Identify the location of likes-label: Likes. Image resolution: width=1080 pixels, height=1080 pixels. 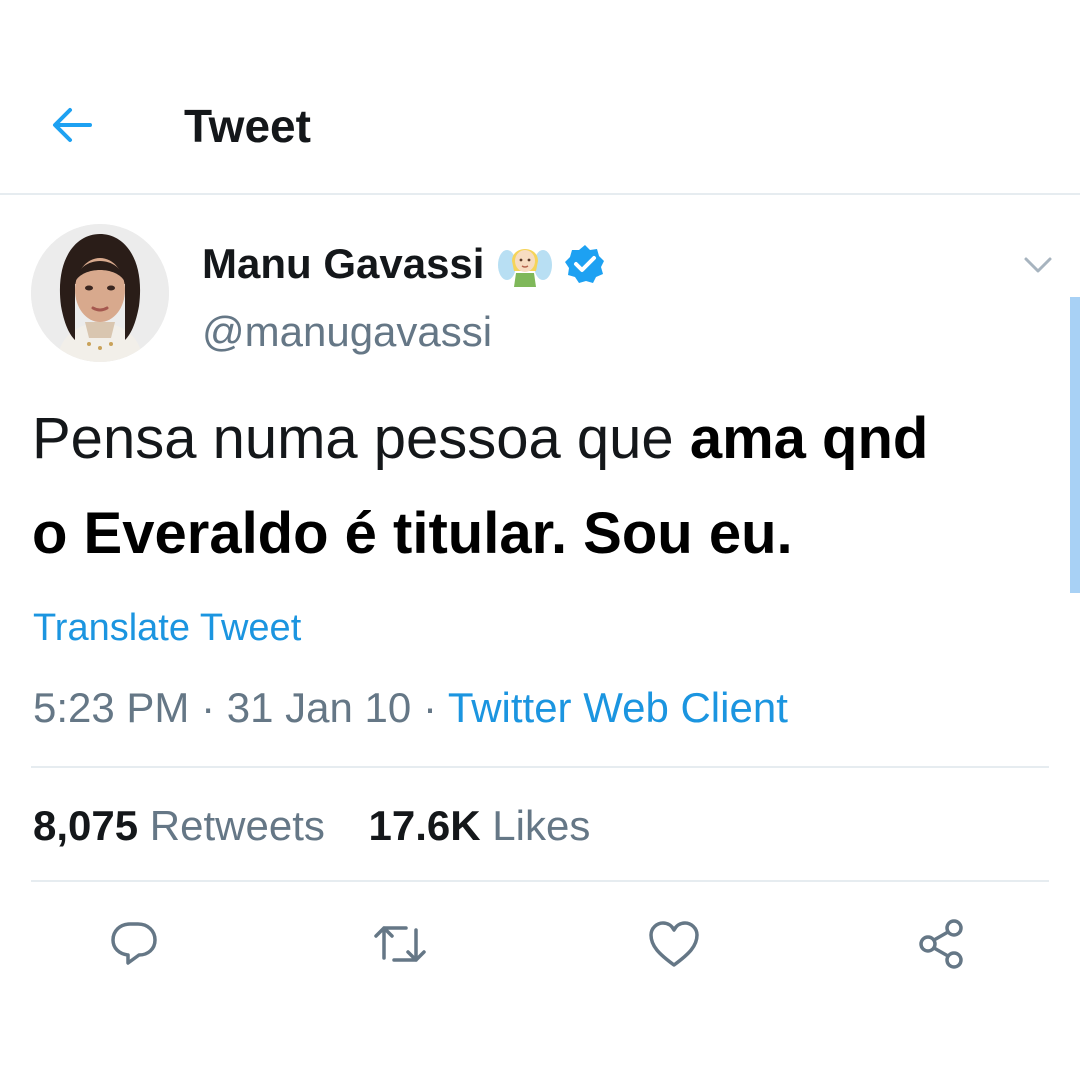
(541, 825).